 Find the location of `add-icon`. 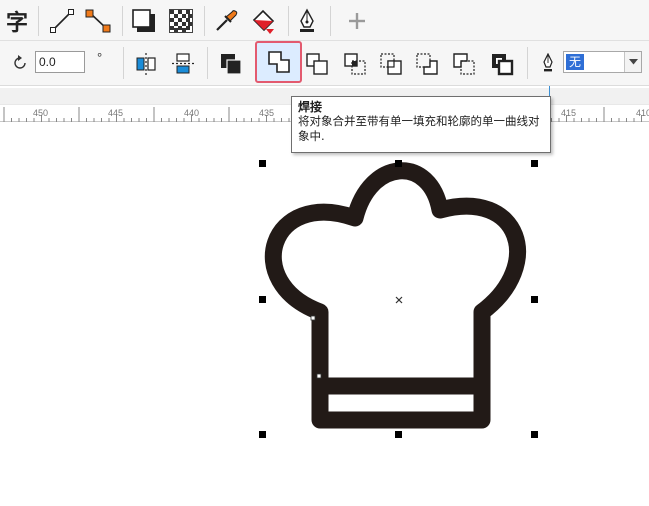

add-icon is located at coordinates (357, 21).